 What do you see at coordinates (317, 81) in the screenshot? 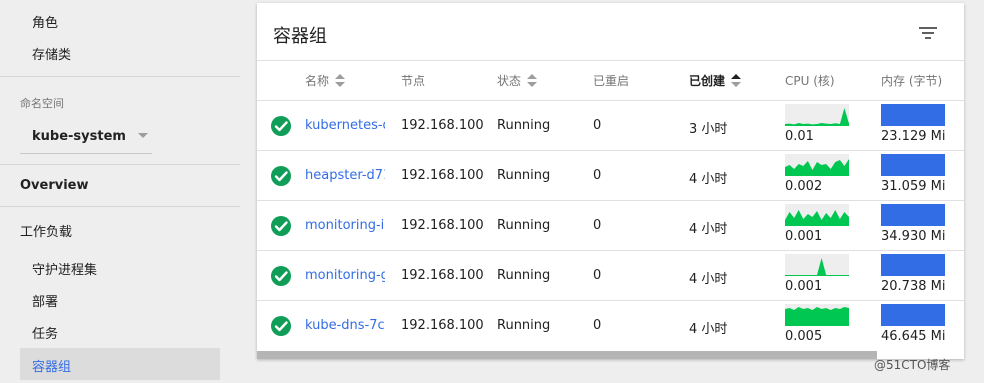
I see `column-header-label: 名称` at bounding box center [317, 81].